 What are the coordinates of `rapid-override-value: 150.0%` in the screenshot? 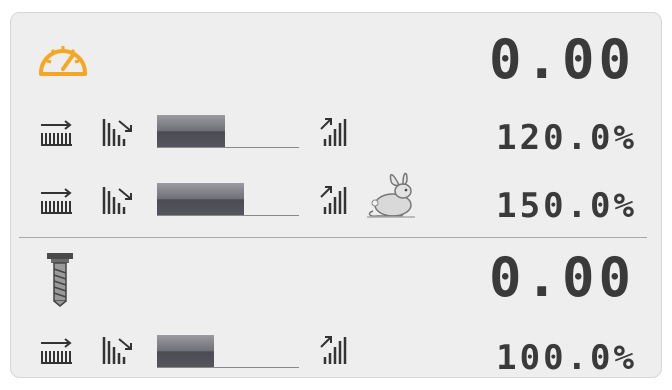 It's located at (566, 206).